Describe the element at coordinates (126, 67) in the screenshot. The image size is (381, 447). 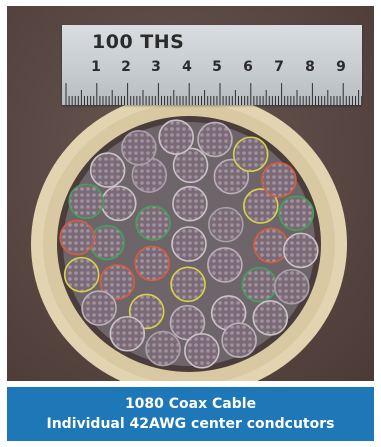
I see `ruler-number: 2` at that location.